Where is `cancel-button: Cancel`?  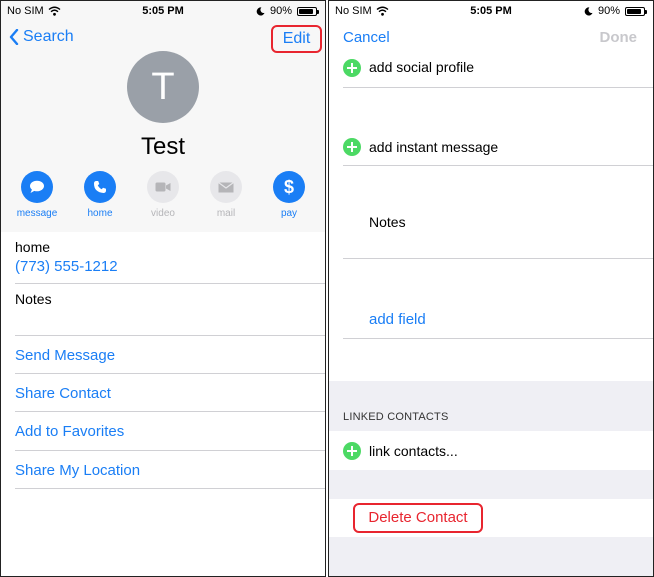
cancel-button: Cancel is located at coordinates (366, 37).